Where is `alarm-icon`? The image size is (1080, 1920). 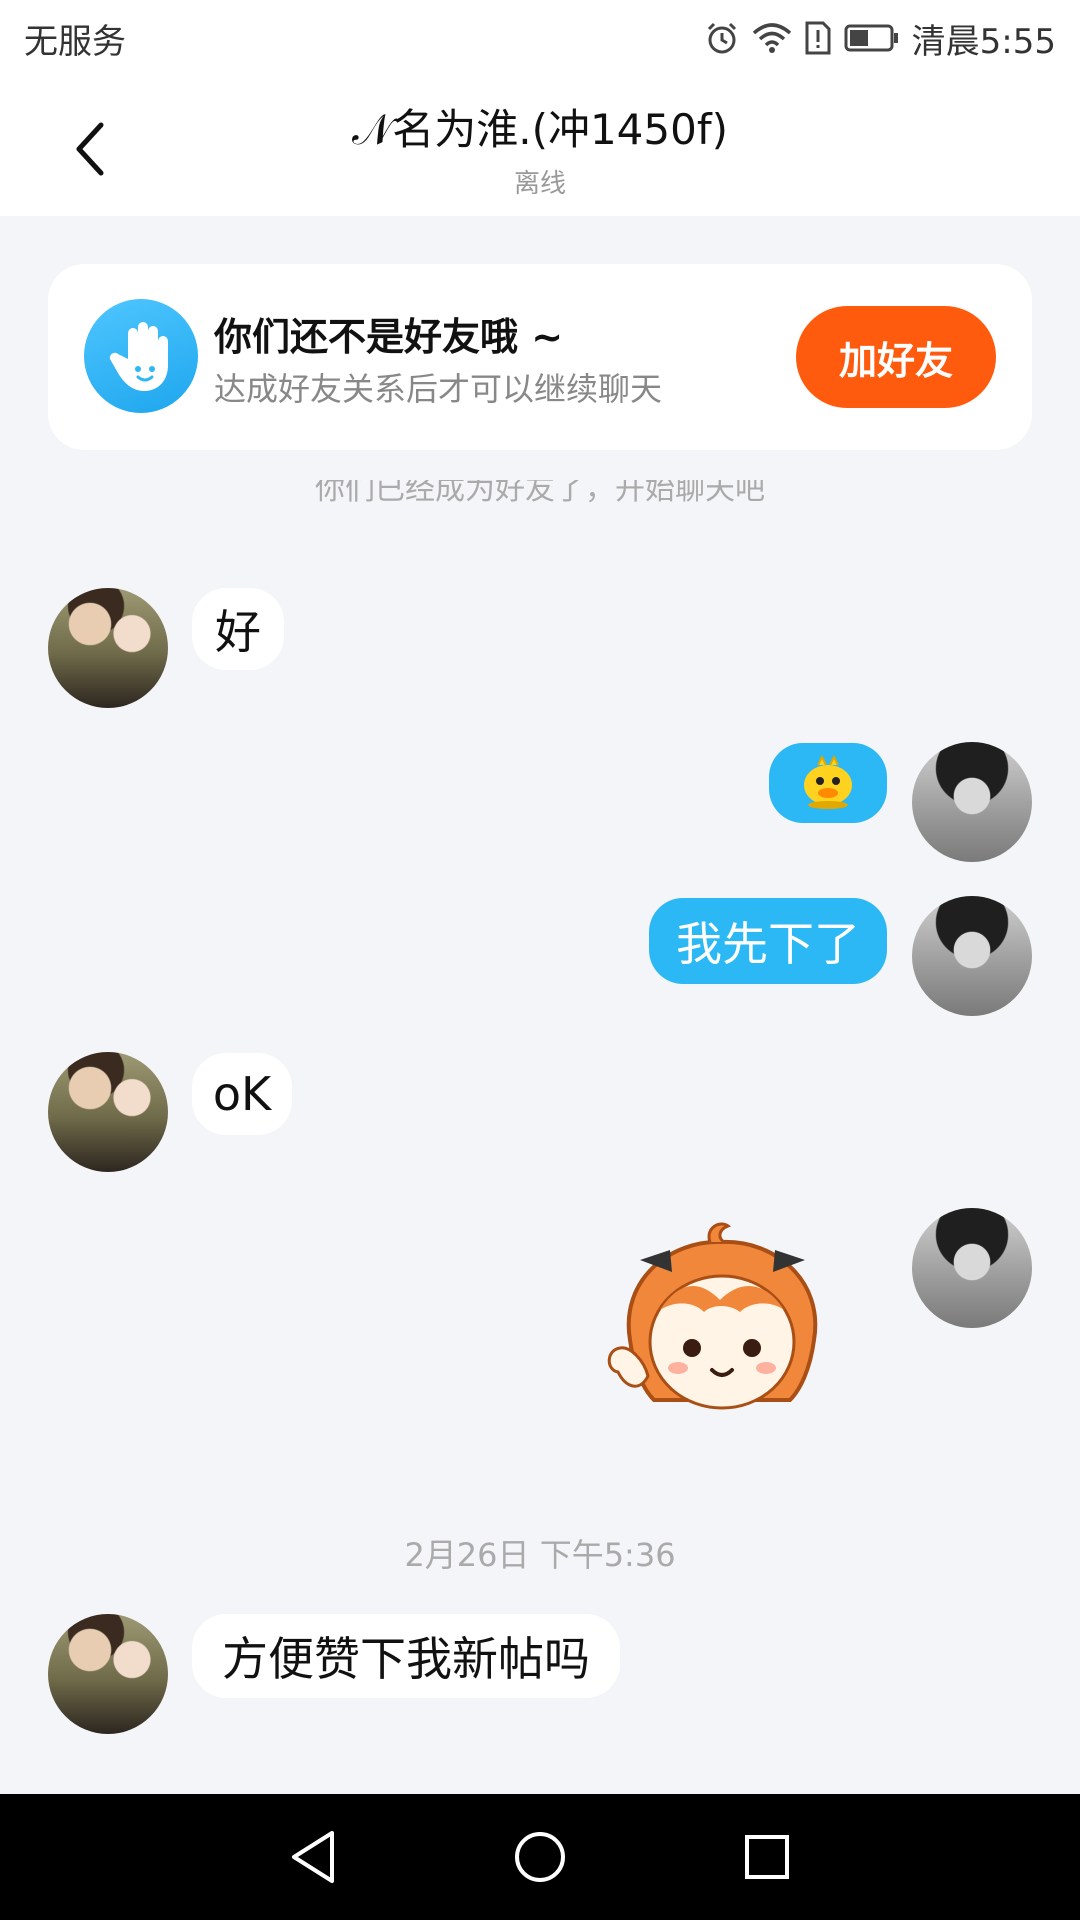 alarm-icon is located at coordinates (722, 38).